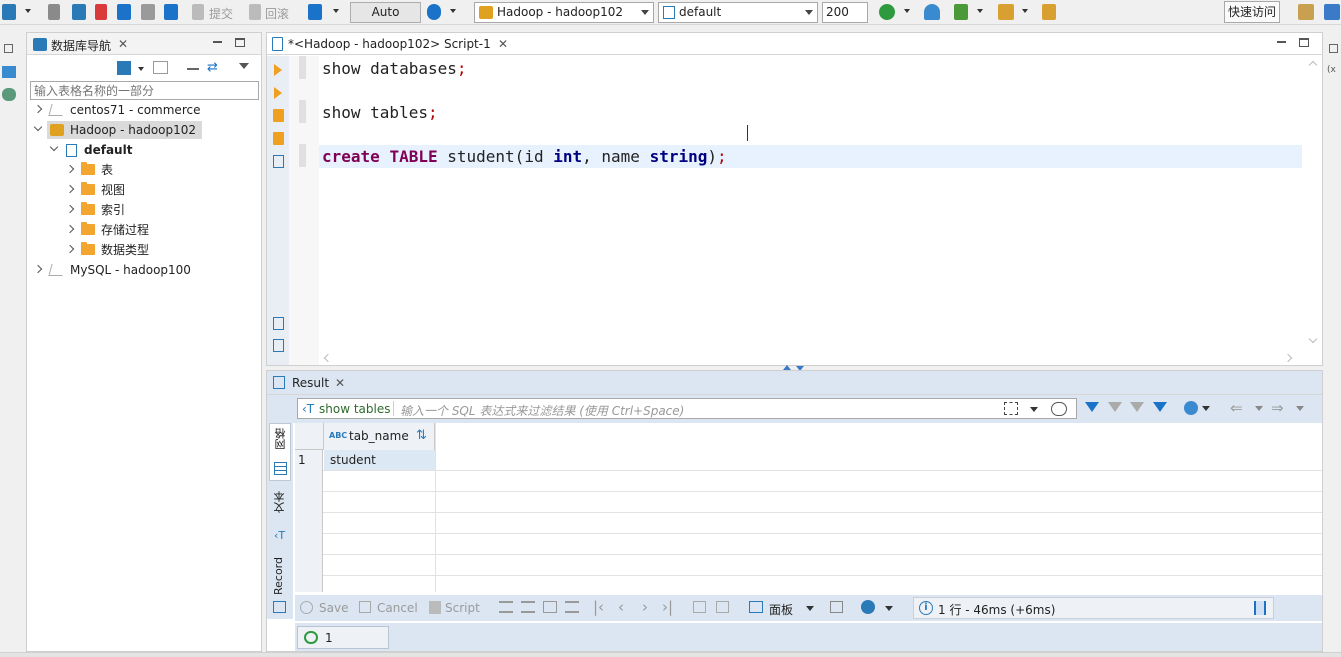  I want to click on previous-page-icon: ‹, so click(621, 607).